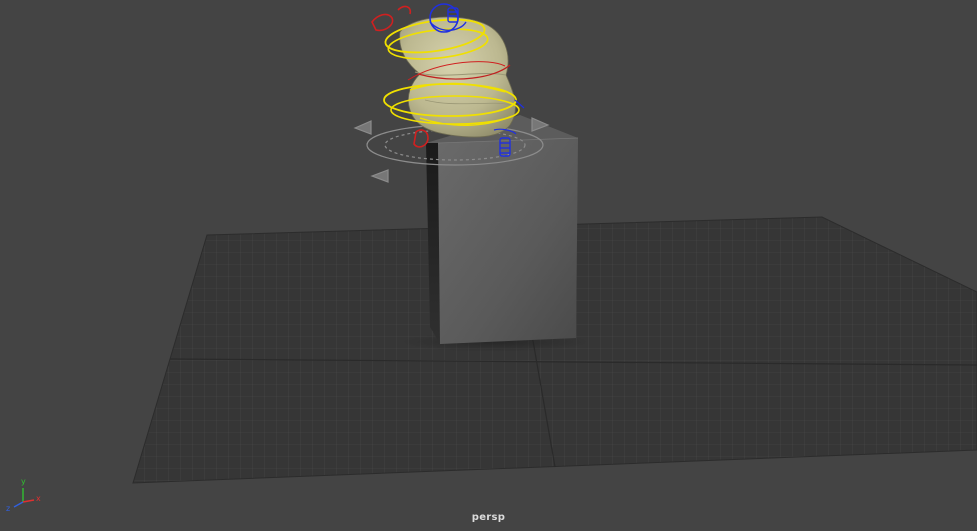 The height and width of the screenshot is (531, 977). Describe the element at coordinates (488, 517) in the screenshot. I see `camera-name-label: persp` at that location.